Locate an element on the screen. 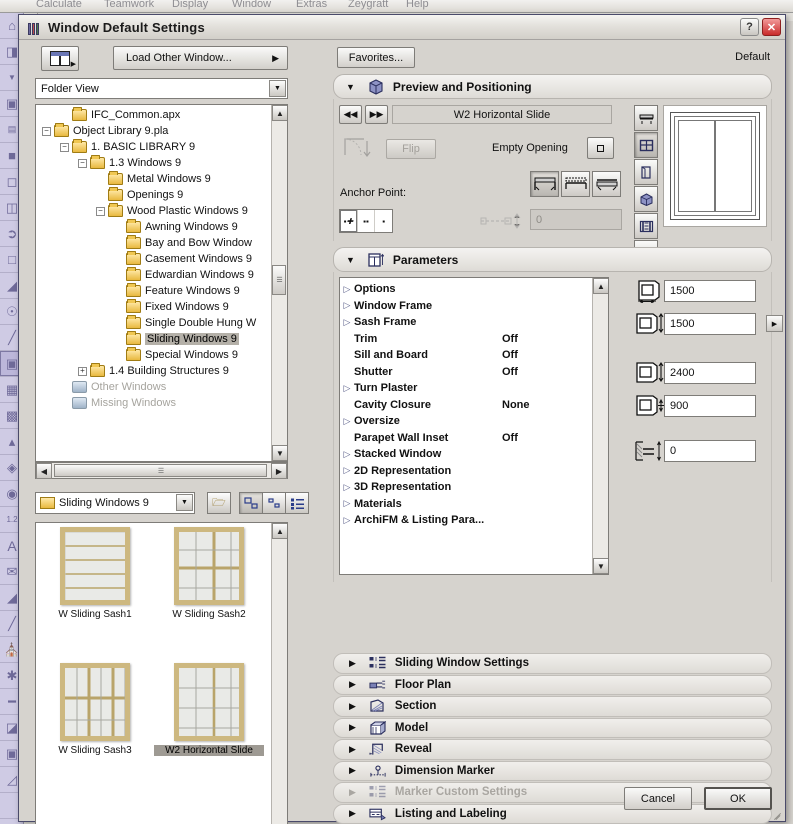 This screenshot has width=793, height=824. anchor-right-icon: ▪ is located at coordinates (383, 221).